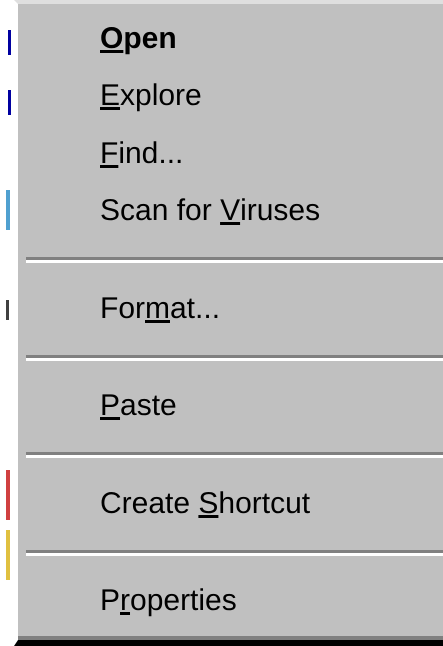 The image size is (443, 646). What do you see at coordinates (230, 96) in the screenshot?
I see `menu-item: Explore` at bounding box center [230, 96].